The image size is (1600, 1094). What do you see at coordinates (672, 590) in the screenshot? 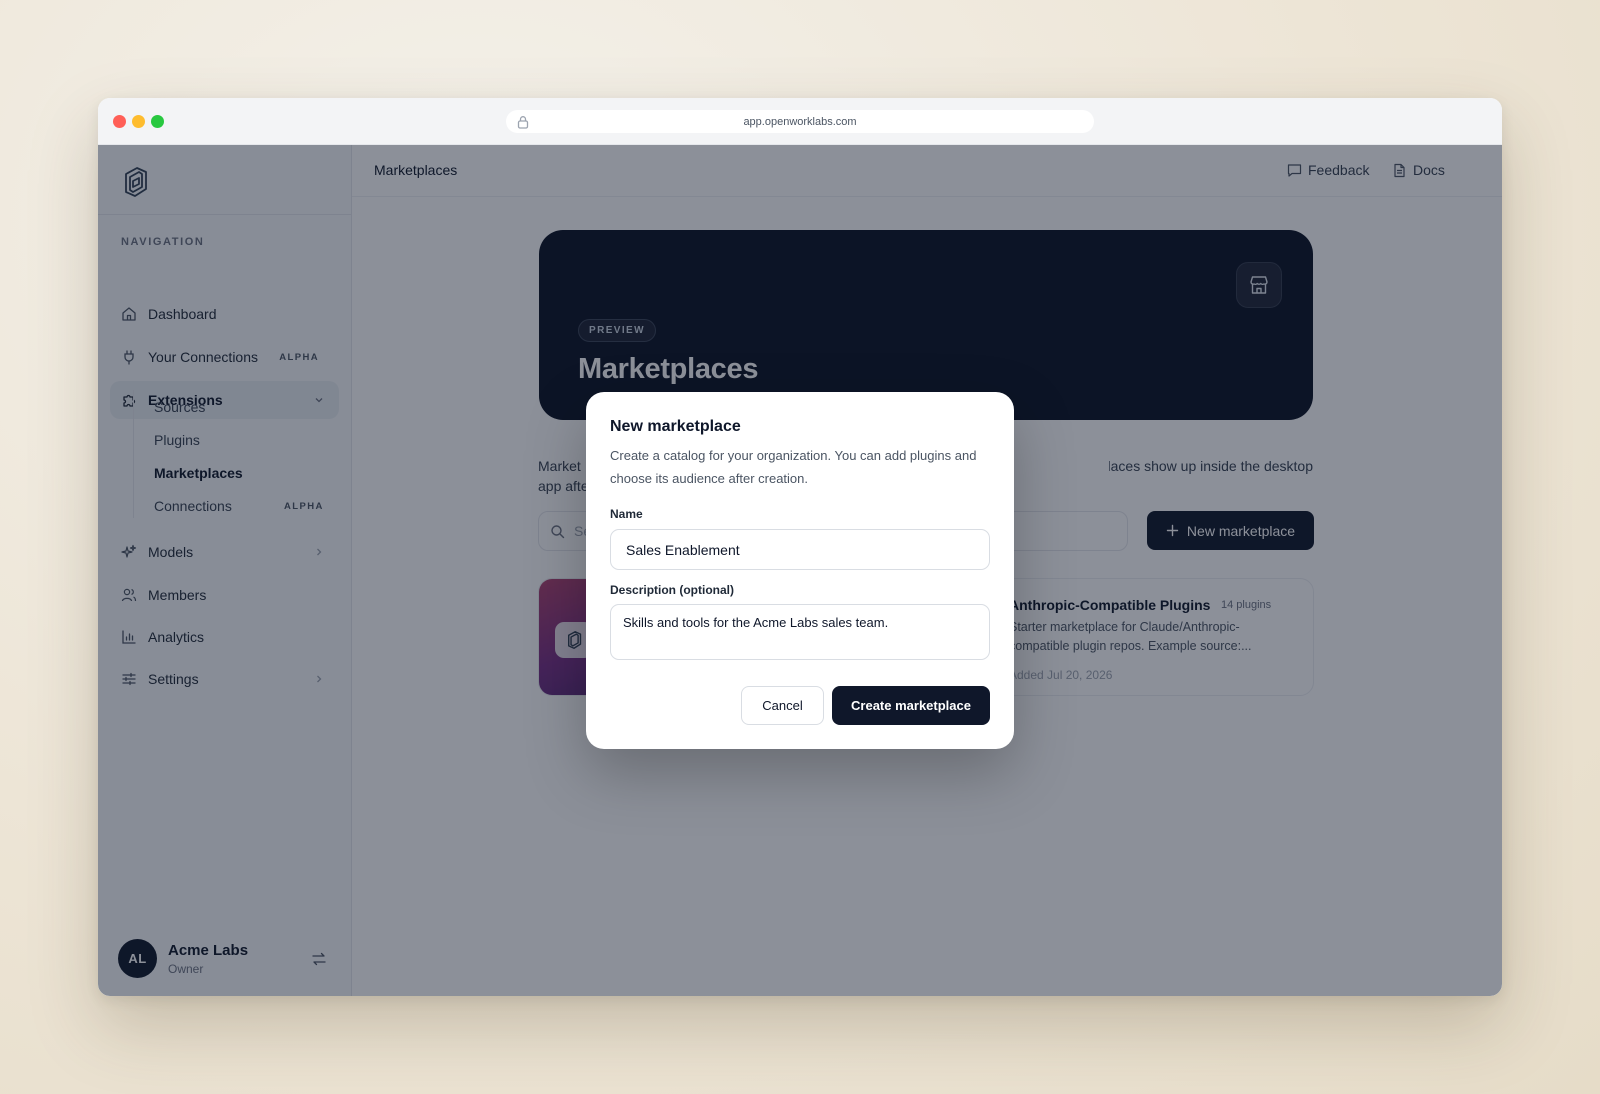
I see `description-label: Description (optional)` at bounding box center [672, 590].